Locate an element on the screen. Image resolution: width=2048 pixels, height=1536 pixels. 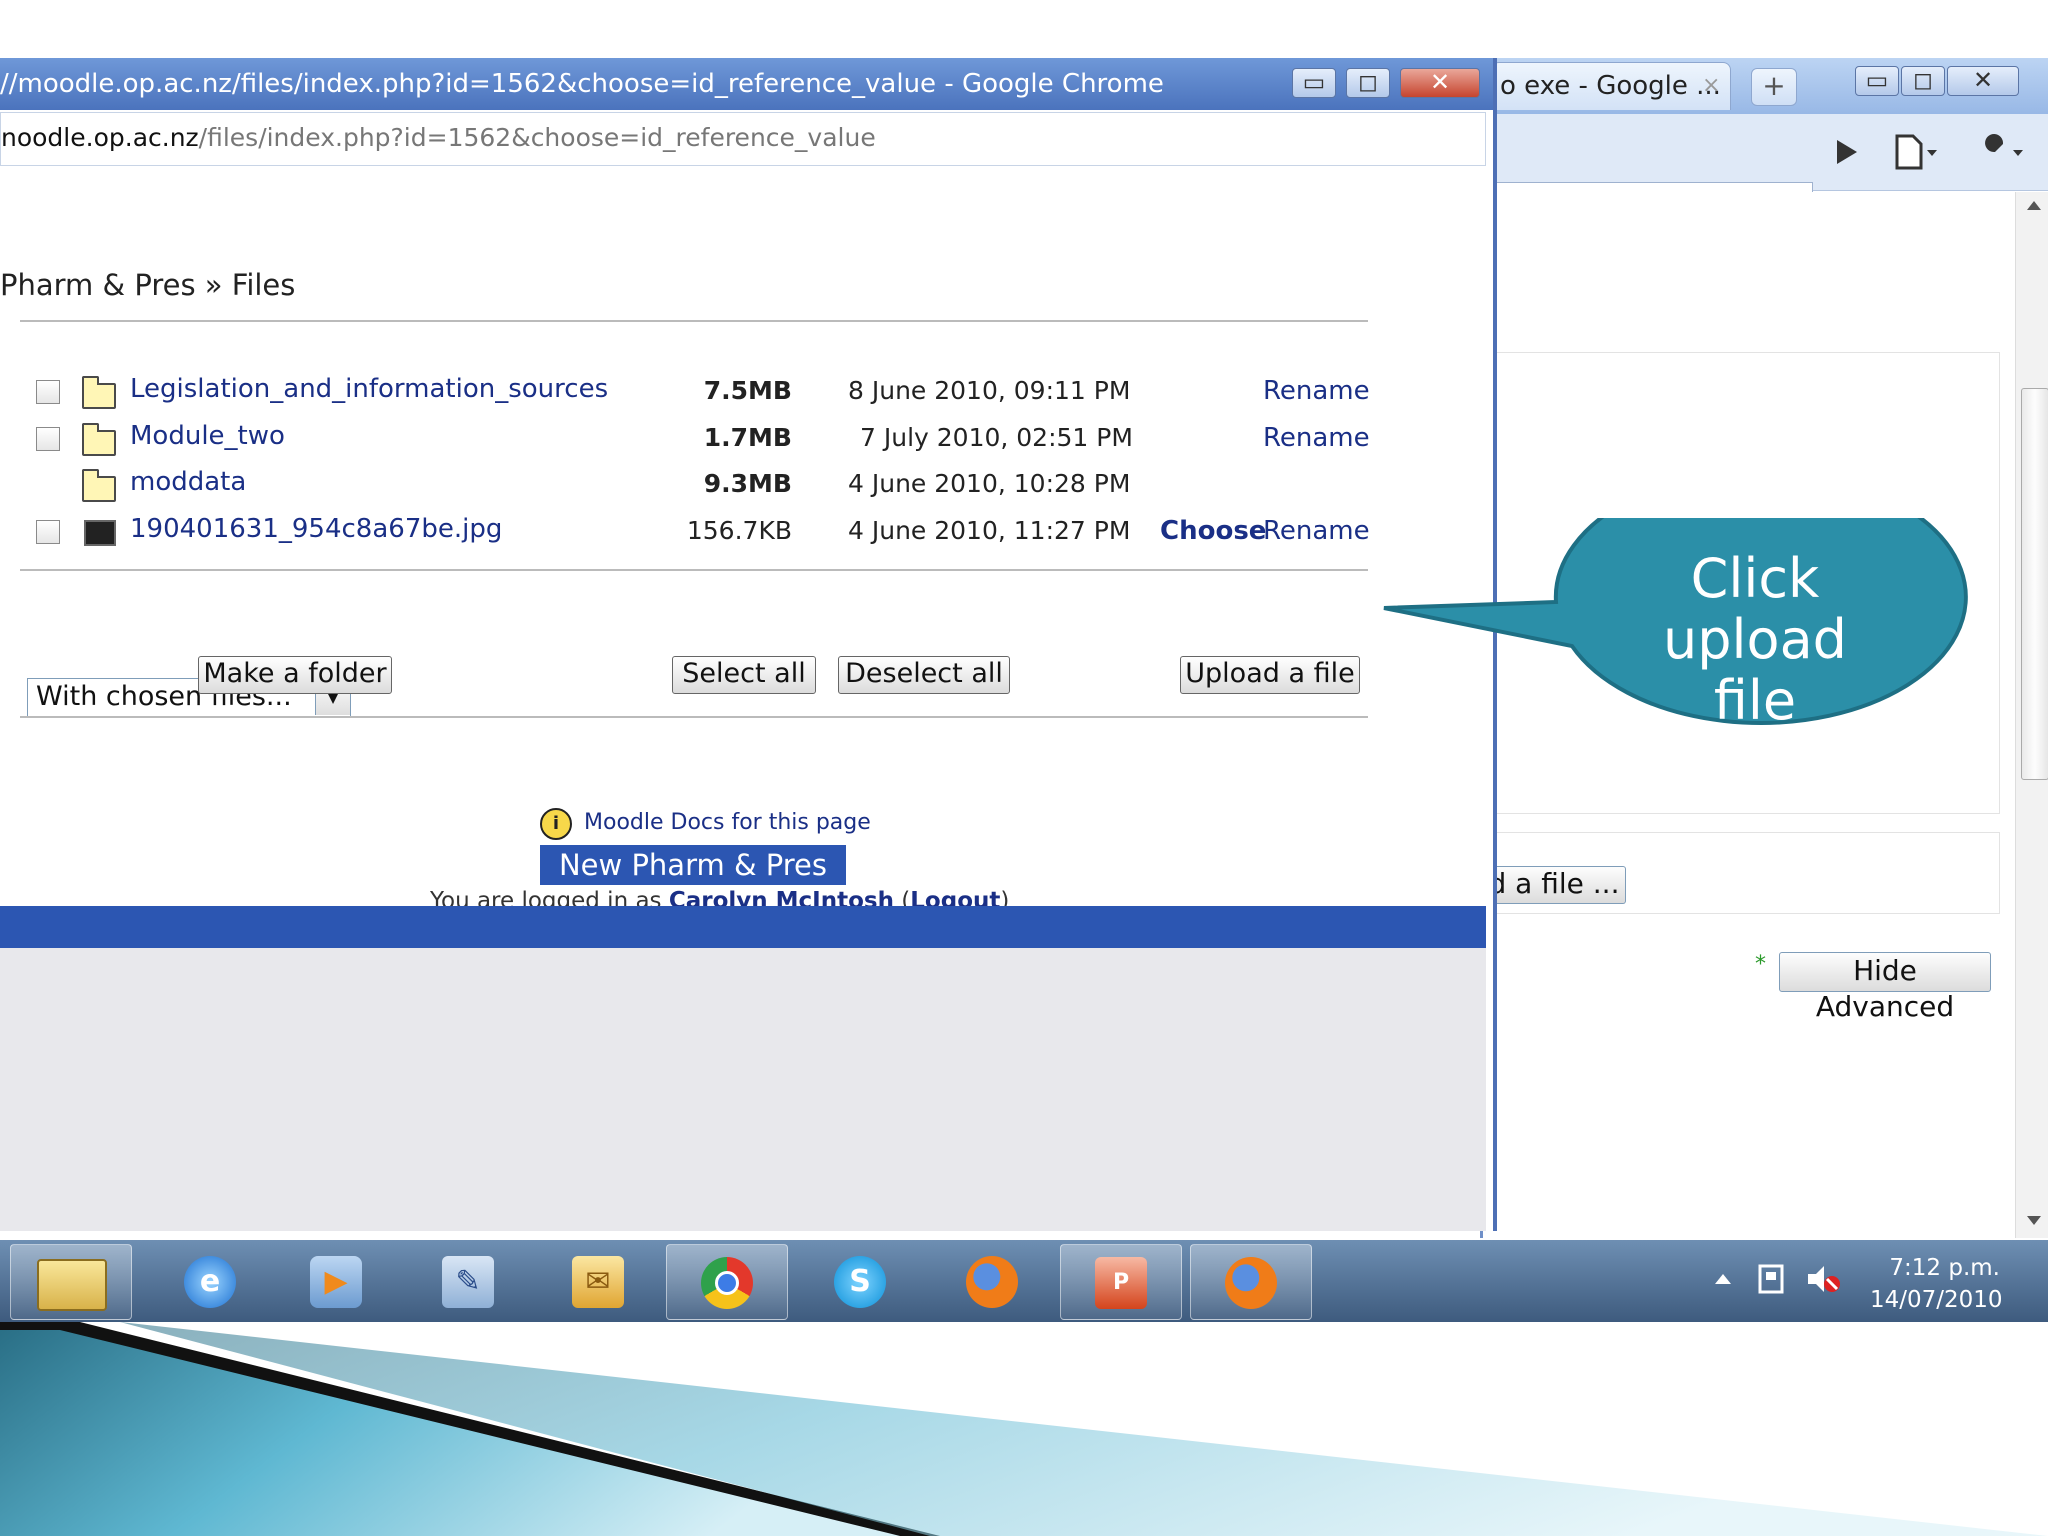
file-name-link: Legislation_and_information_sources is located at coordinates (369, 389).